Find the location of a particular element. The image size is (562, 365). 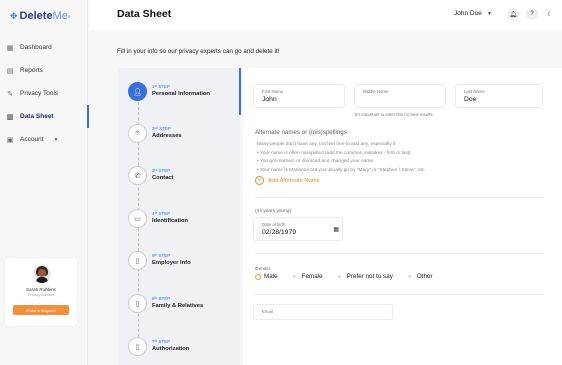

tools-icon: ✎ is located at coordinates (10, 94).